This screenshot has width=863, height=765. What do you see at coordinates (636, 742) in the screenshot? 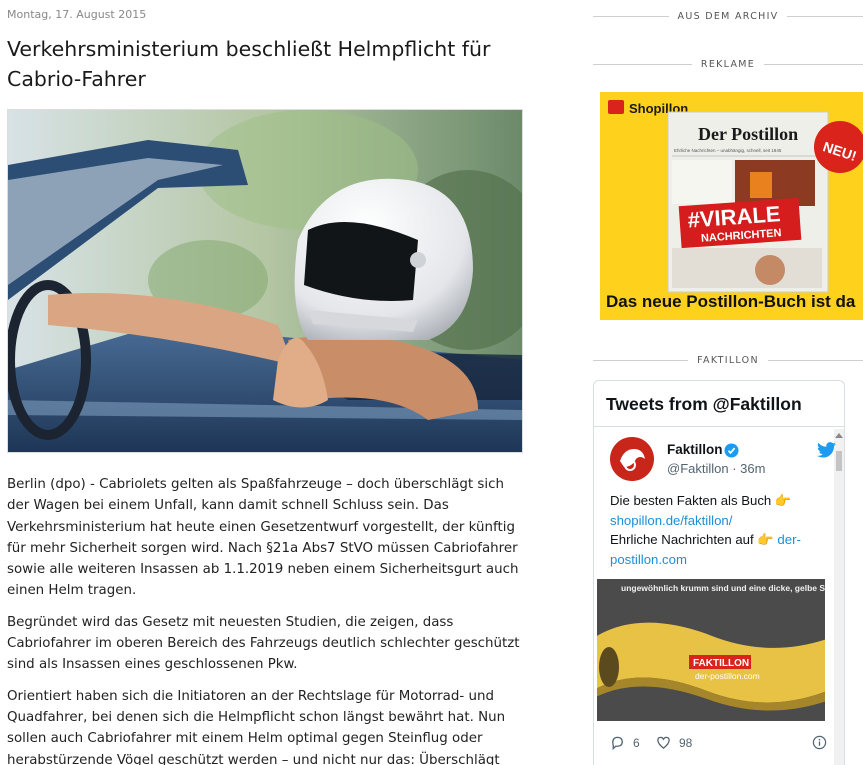
I see `reply-count: 6` at bounding box center [636, 742].